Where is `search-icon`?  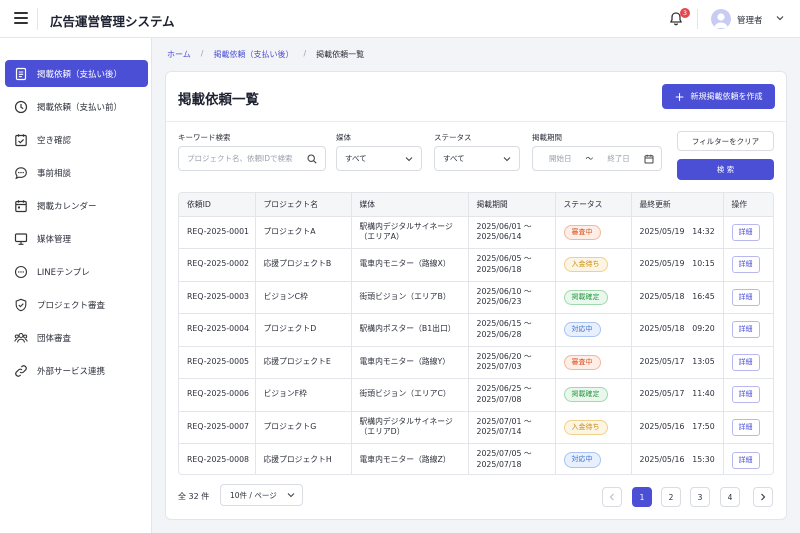
search-icon is located at coordinates (312, 158).